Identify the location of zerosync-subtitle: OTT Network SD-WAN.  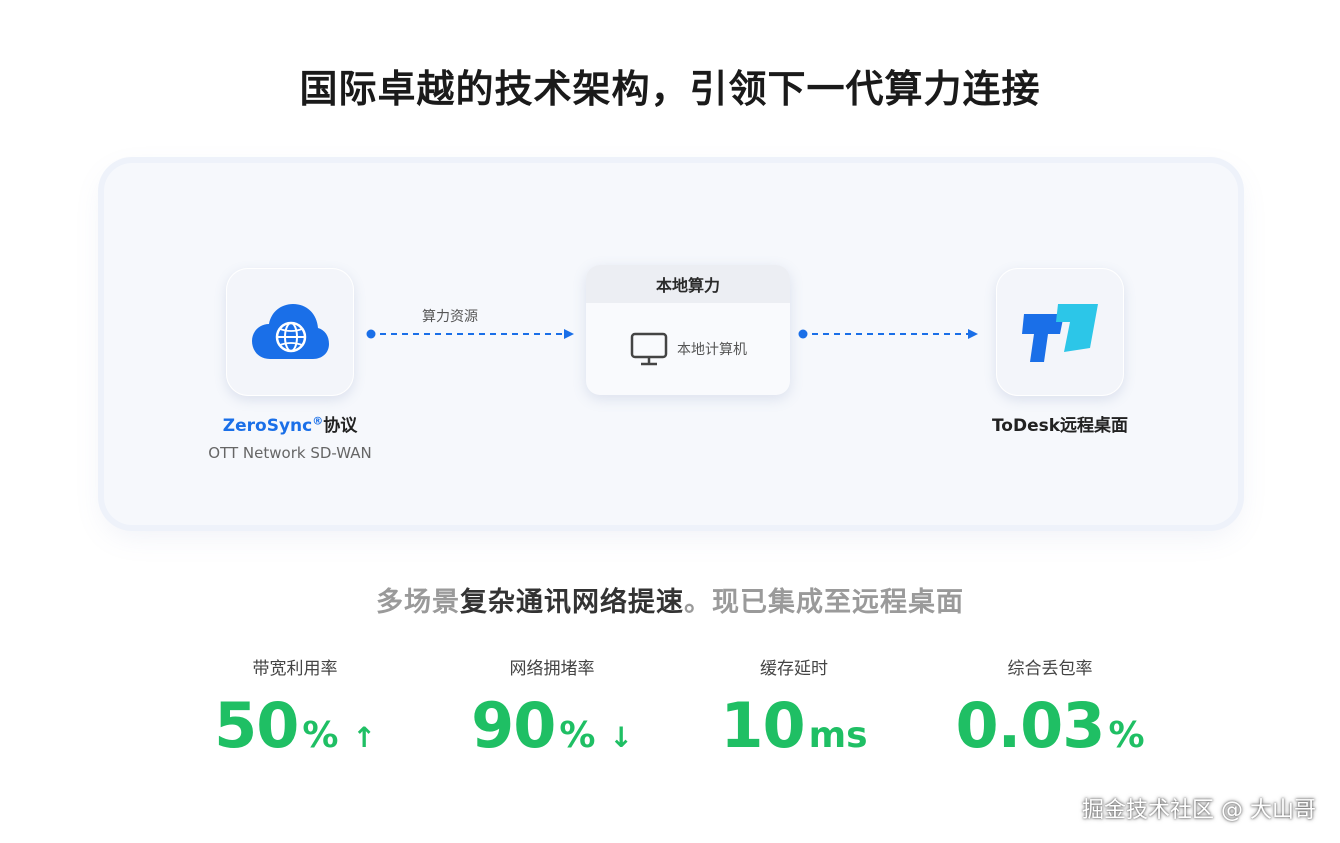
(290, 453).